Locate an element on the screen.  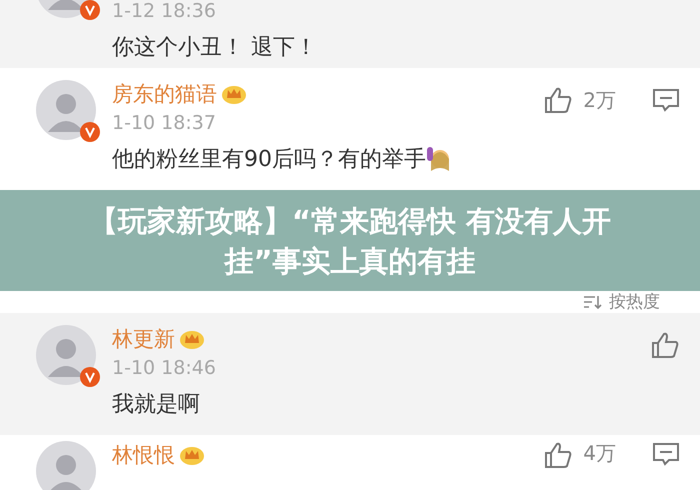
comment-text: 你这个小丑！ 退下！ is located at coordinates (214, 48).